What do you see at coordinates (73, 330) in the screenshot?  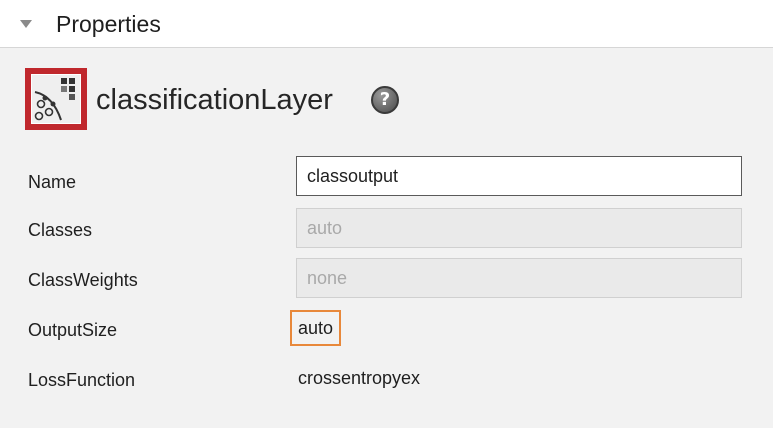 I see `output-size-label: OutputSize` at bounding box center [73, 330].